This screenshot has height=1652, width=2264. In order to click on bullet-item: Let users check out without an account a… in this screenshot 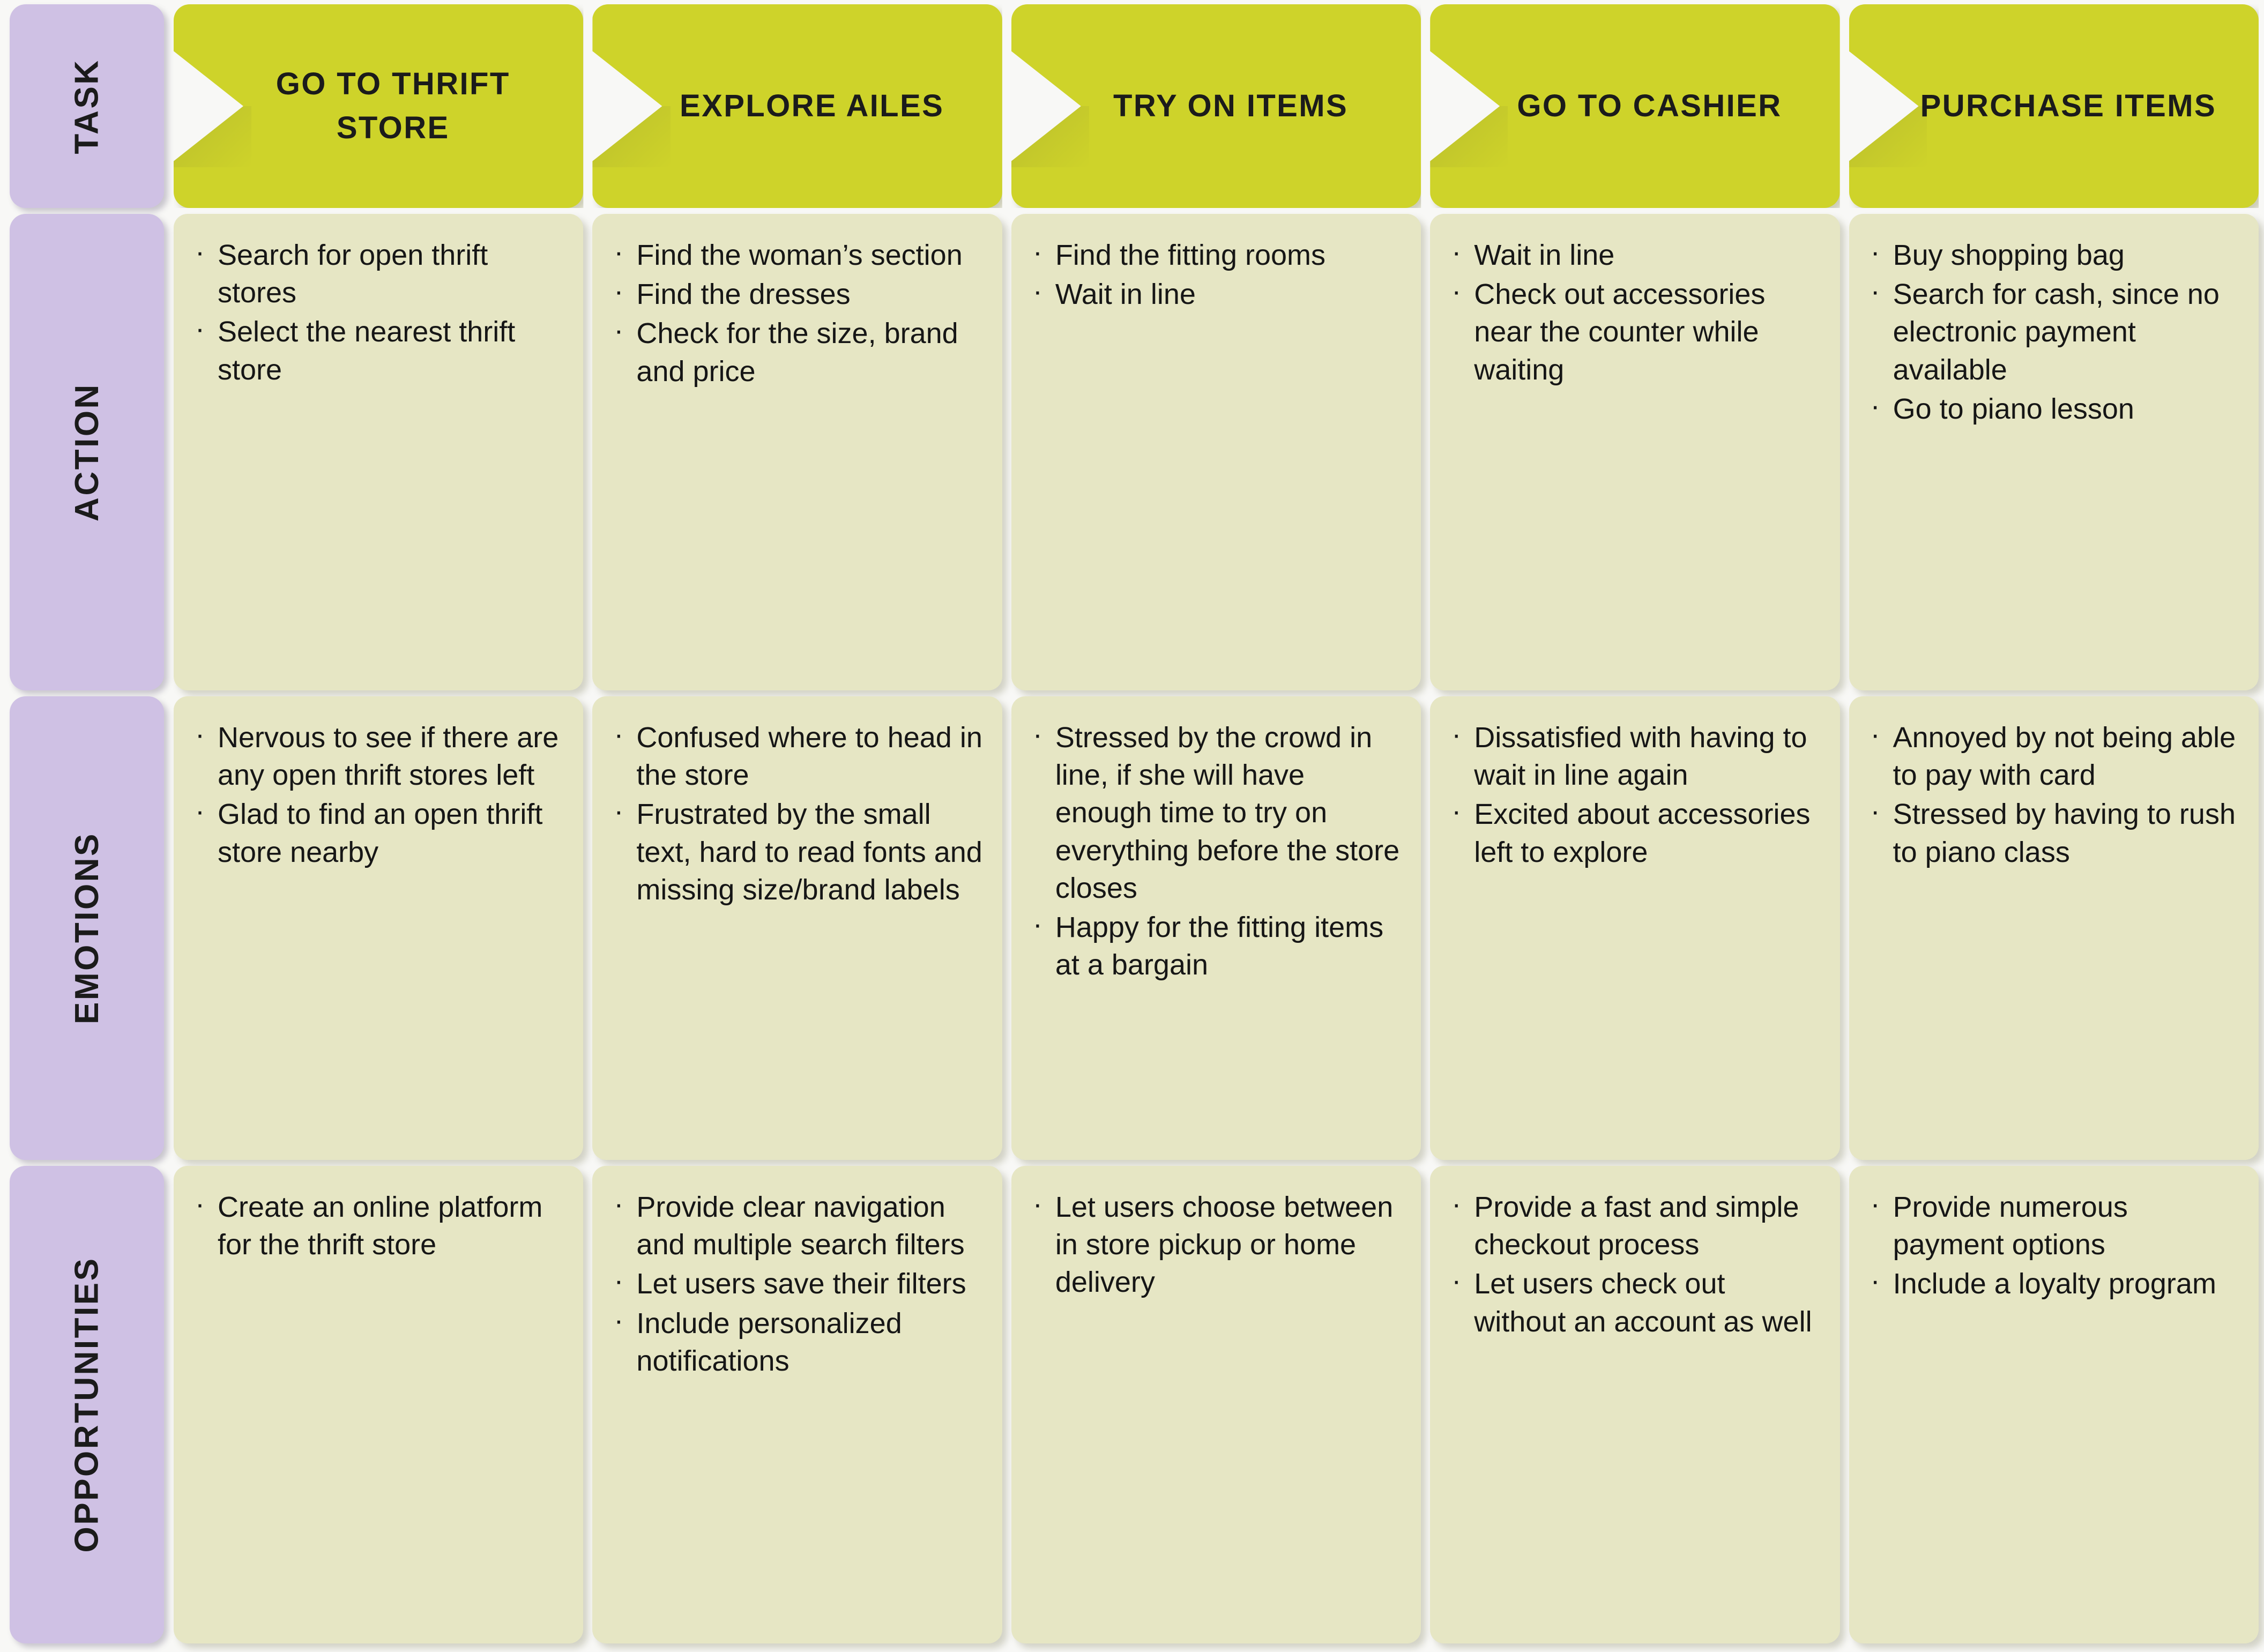, I will do `click(1633, 1301)`.